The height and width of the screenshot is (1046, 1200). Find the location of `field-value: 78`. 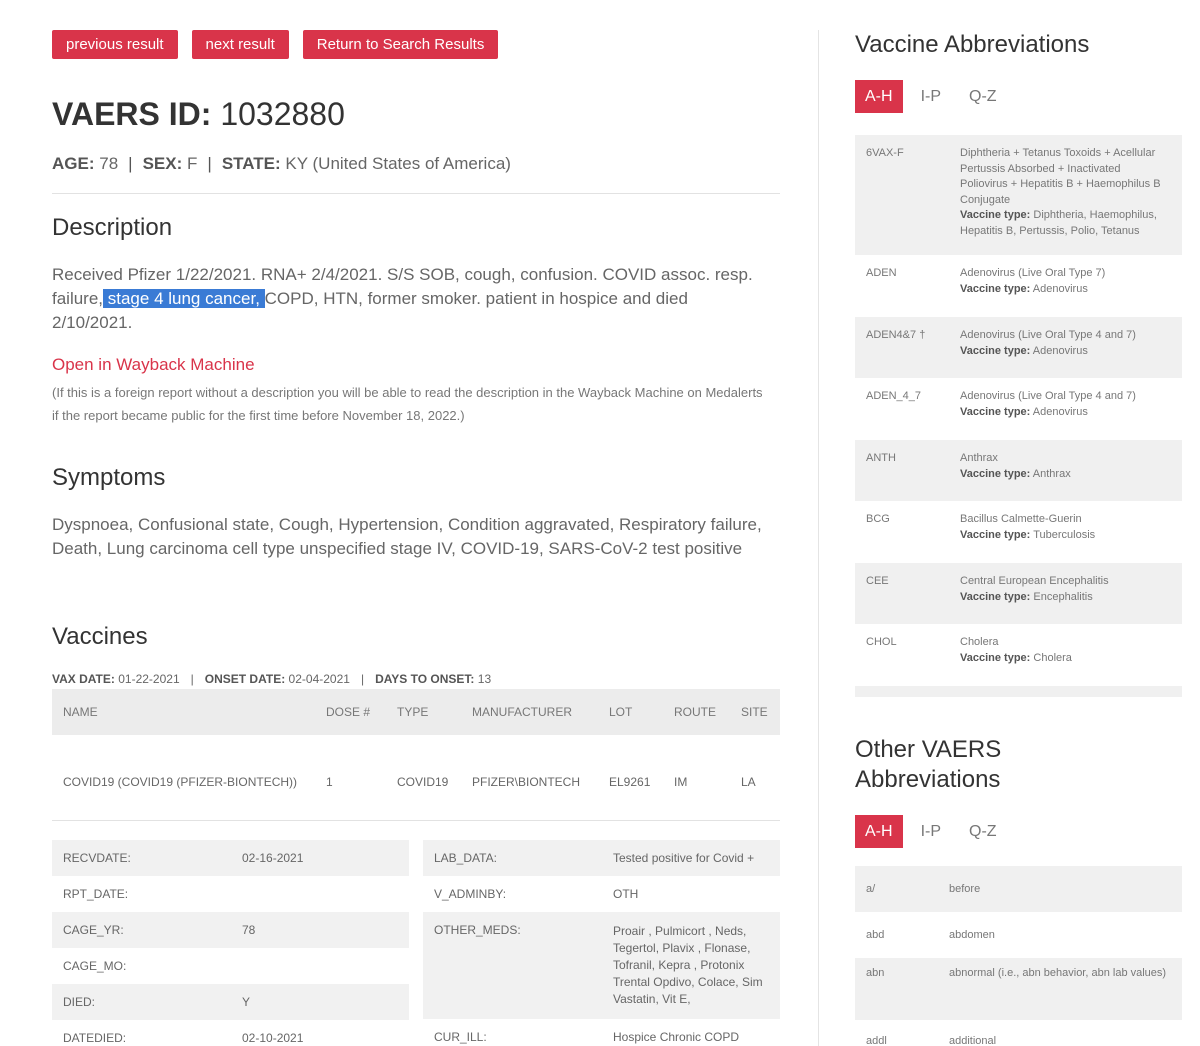

field-value: 78 is located at coordinates (320, 930).